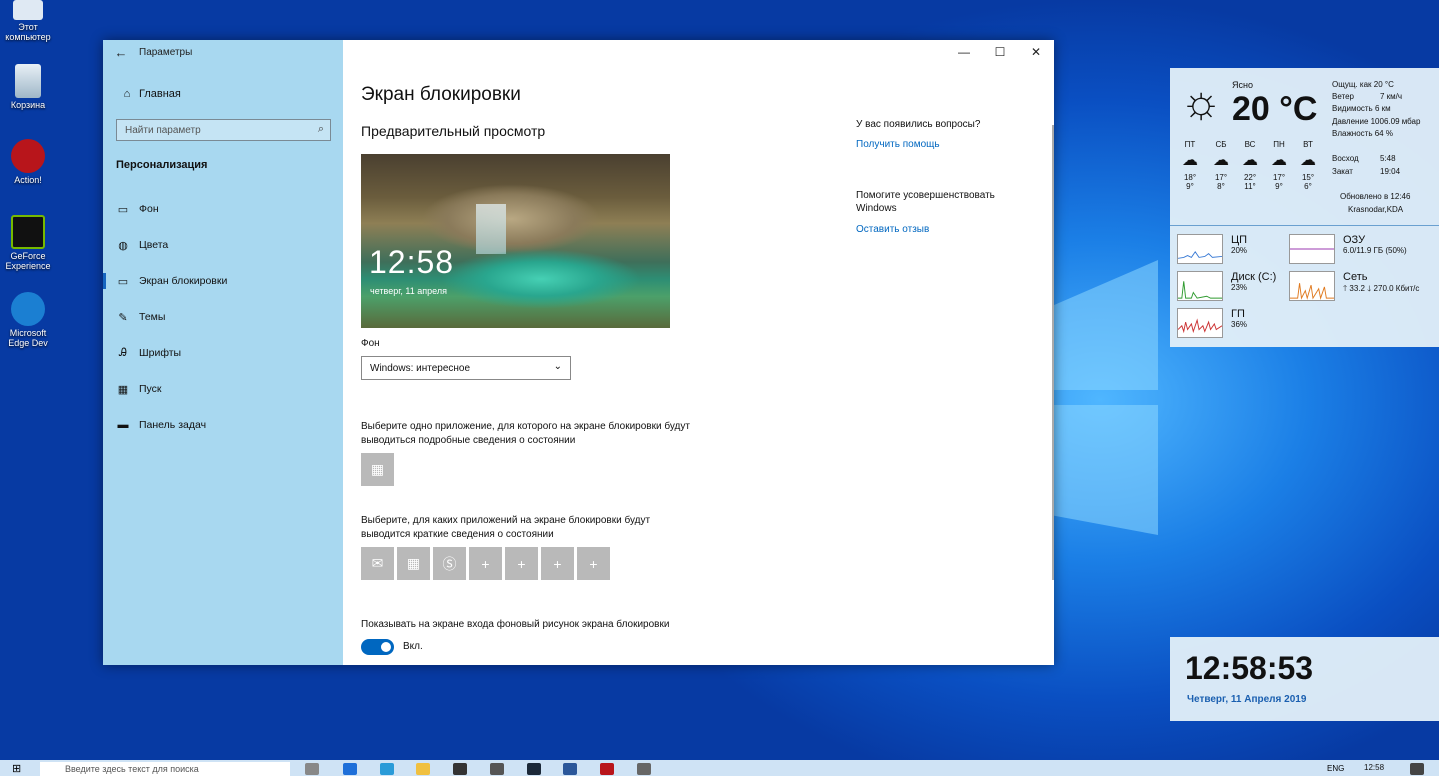  I want to click on settings-gear-icon, so click(644, 769).